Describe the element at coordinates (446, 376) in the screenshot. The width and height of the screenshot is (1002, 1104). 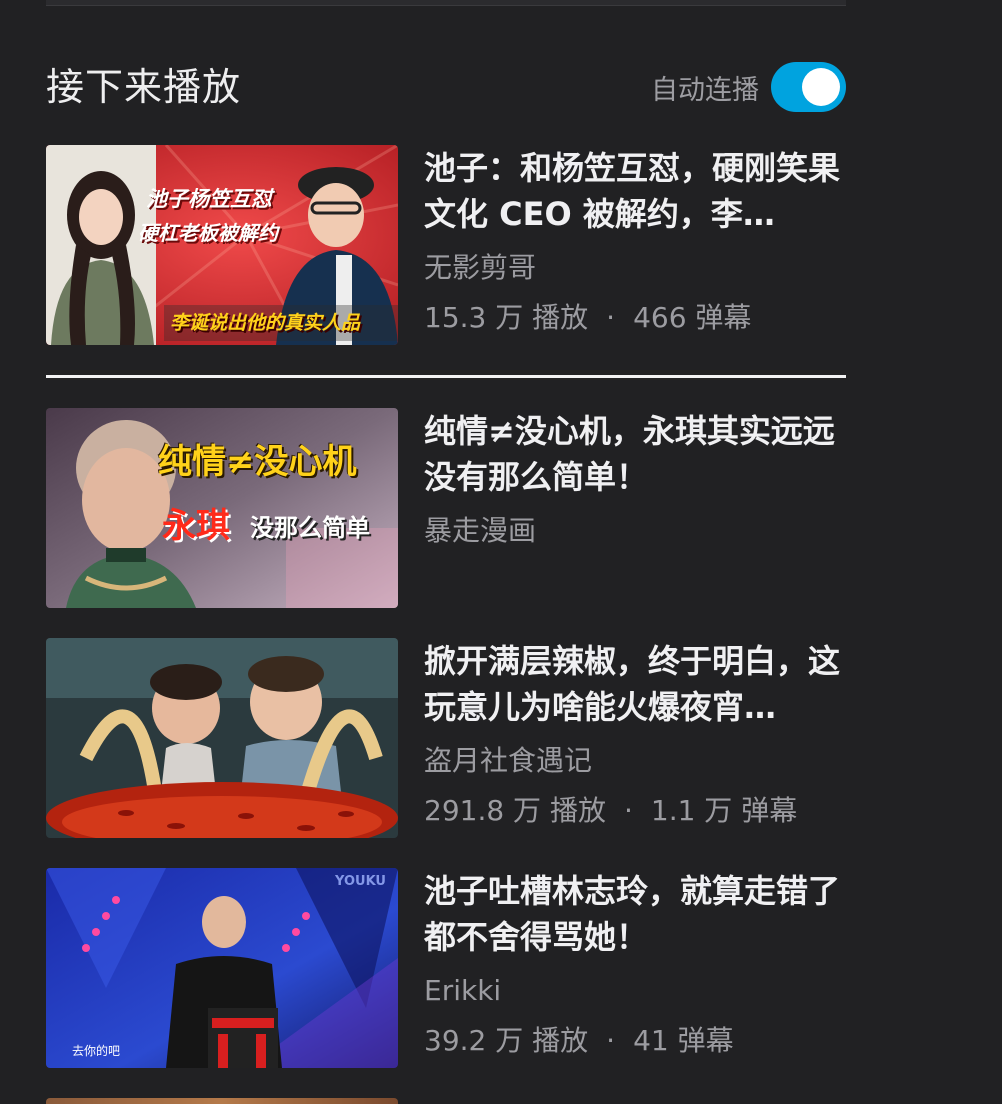
I see `list-divider` at that location.